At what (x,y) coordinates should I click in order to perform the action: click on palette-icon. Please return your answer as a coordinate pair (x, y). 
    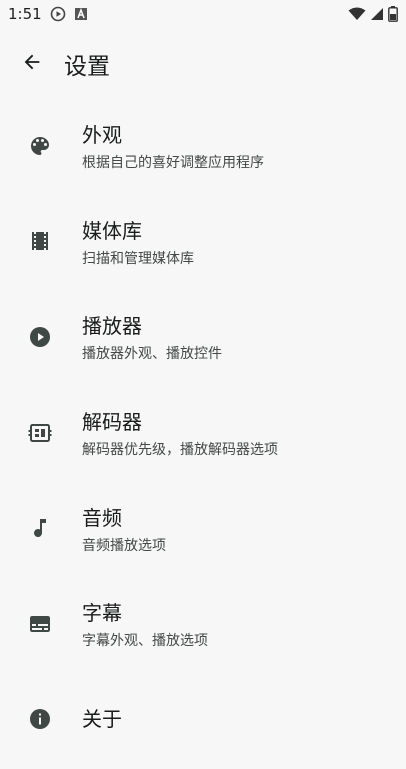
    Looking at the image, I should click on (40, 148).